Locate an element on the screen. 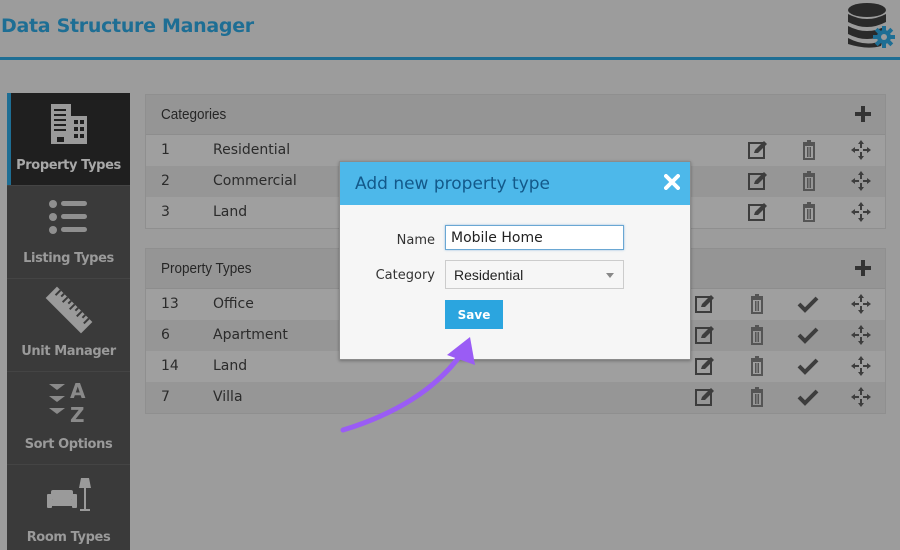 This screenshot has width=900, height=550. modal-header: Add new property type is located at coordinates (515, 183).